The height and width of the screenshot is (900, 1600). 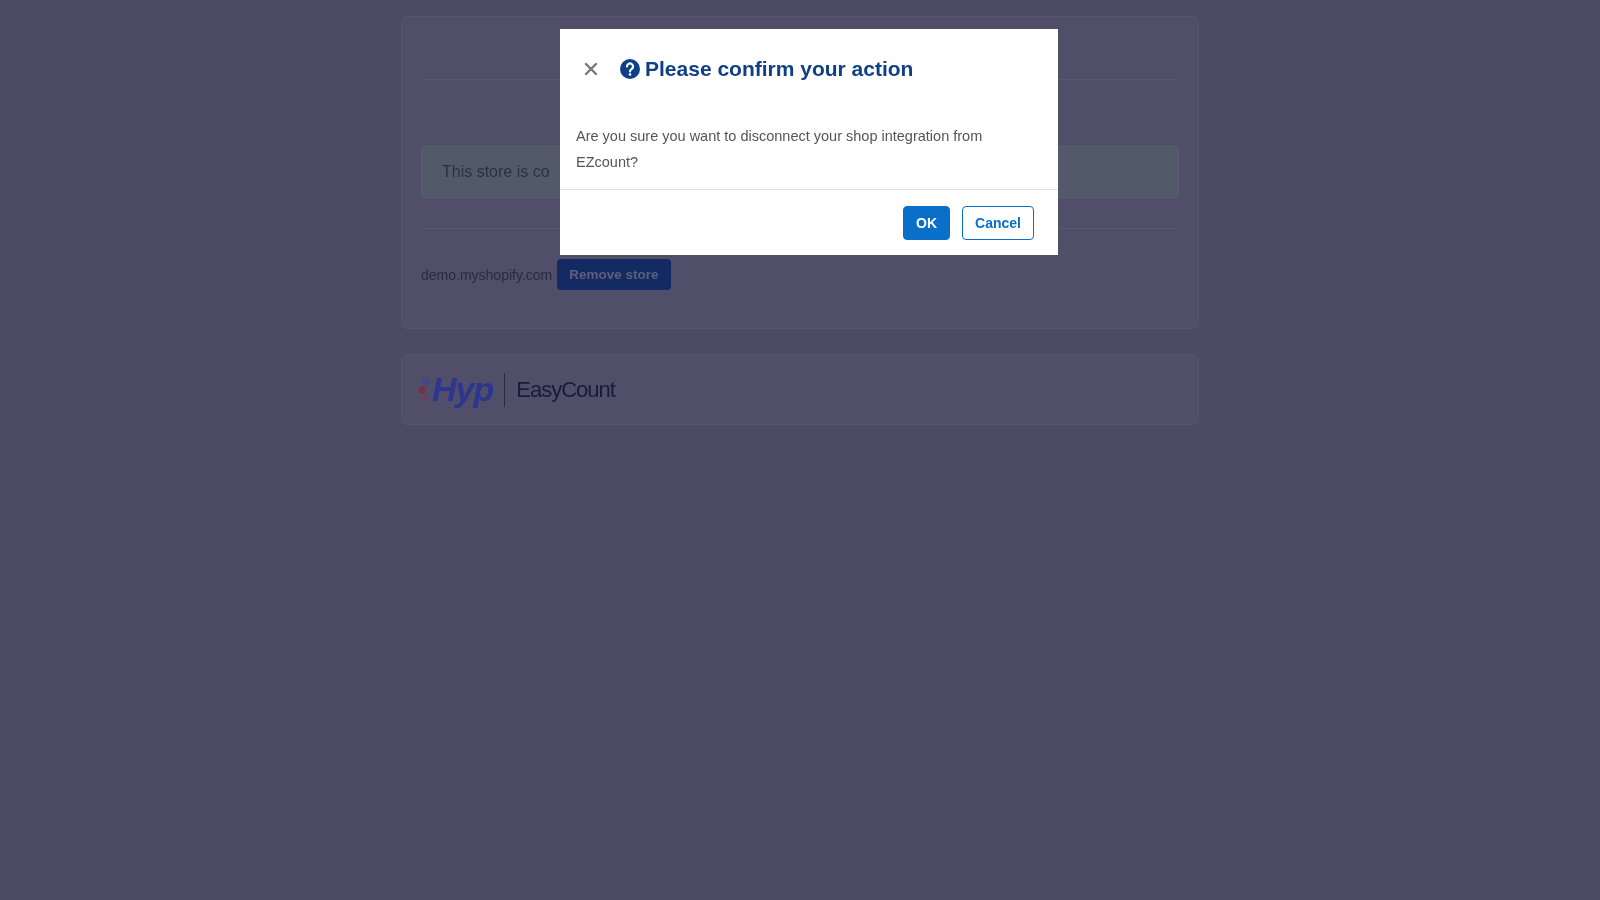 I want to click on cancel-button: Cancel, so click(x=998, y=223).